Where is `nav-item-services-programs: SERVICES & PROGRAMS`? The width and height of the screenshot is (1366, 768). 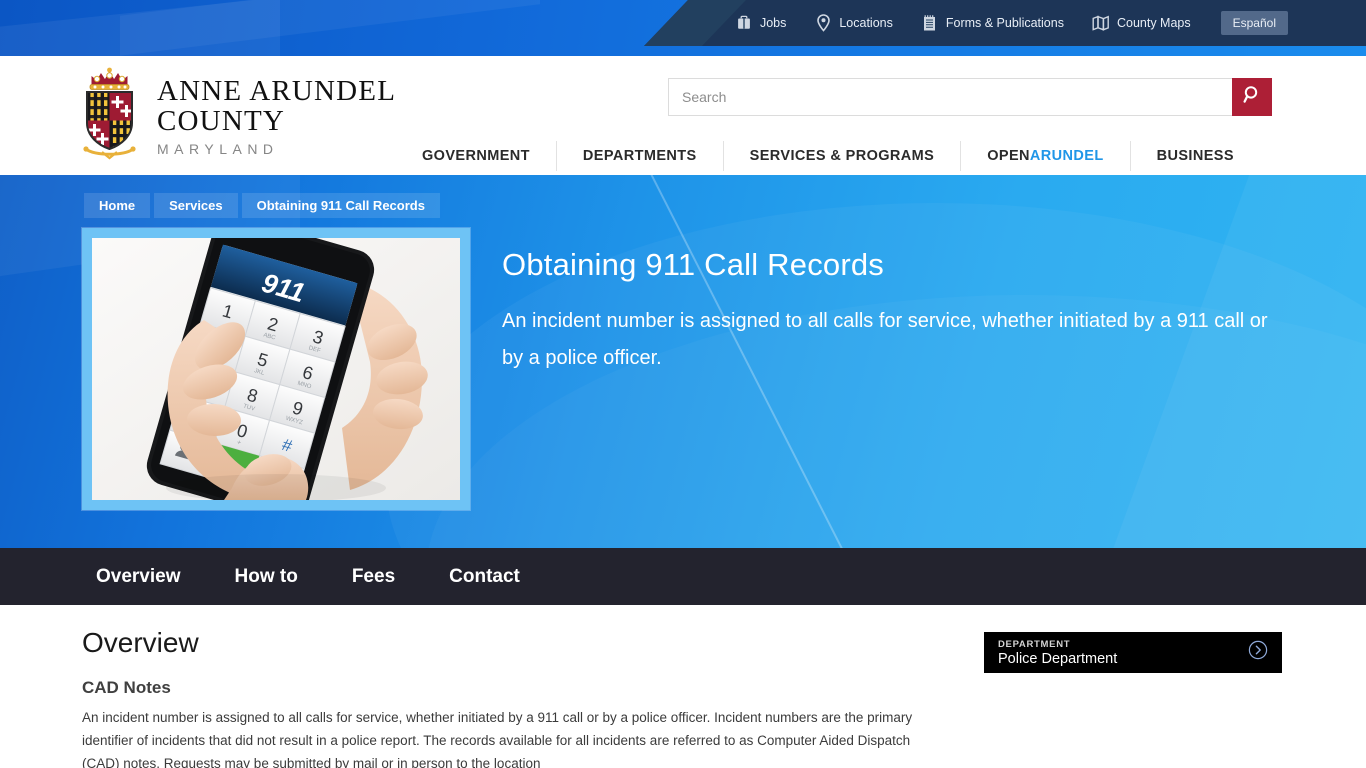
nav-item-services-programs: SERVICES & PROGRAMS is located at coordinates (841, 156).